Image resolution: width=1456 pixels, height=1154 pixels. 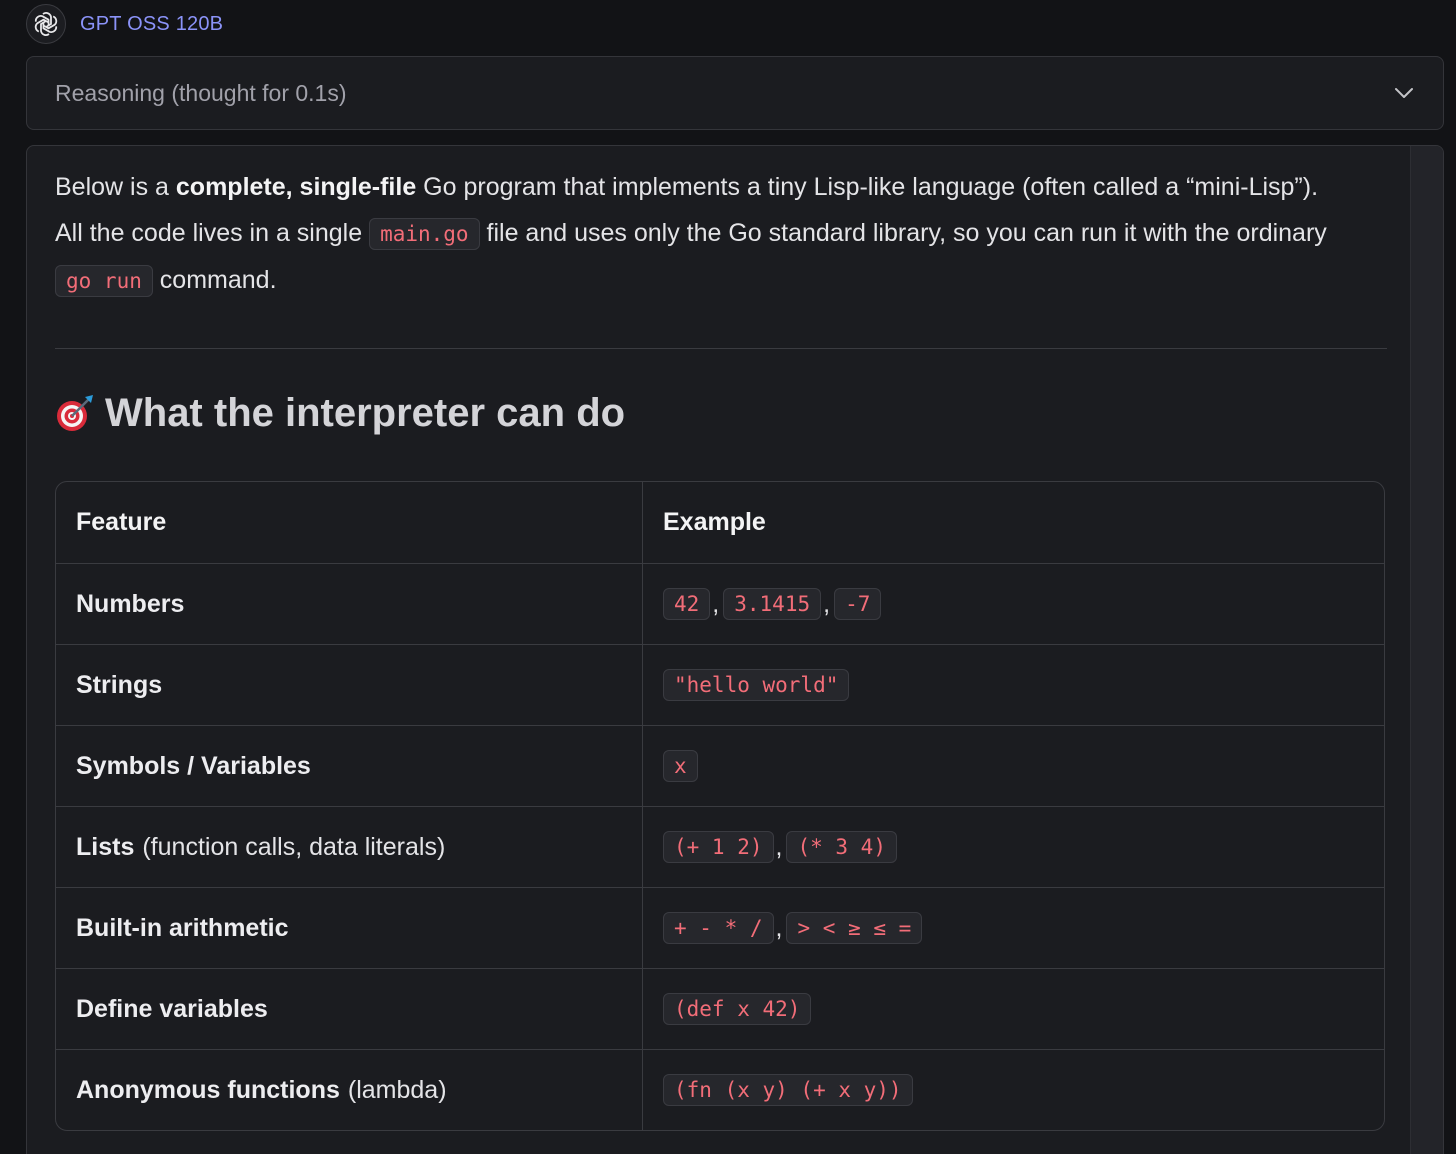 What do you see at coordinates (1404, 93) in the screenshot?
I see `chevron-down-icon` at bounding box center [1404, 93].